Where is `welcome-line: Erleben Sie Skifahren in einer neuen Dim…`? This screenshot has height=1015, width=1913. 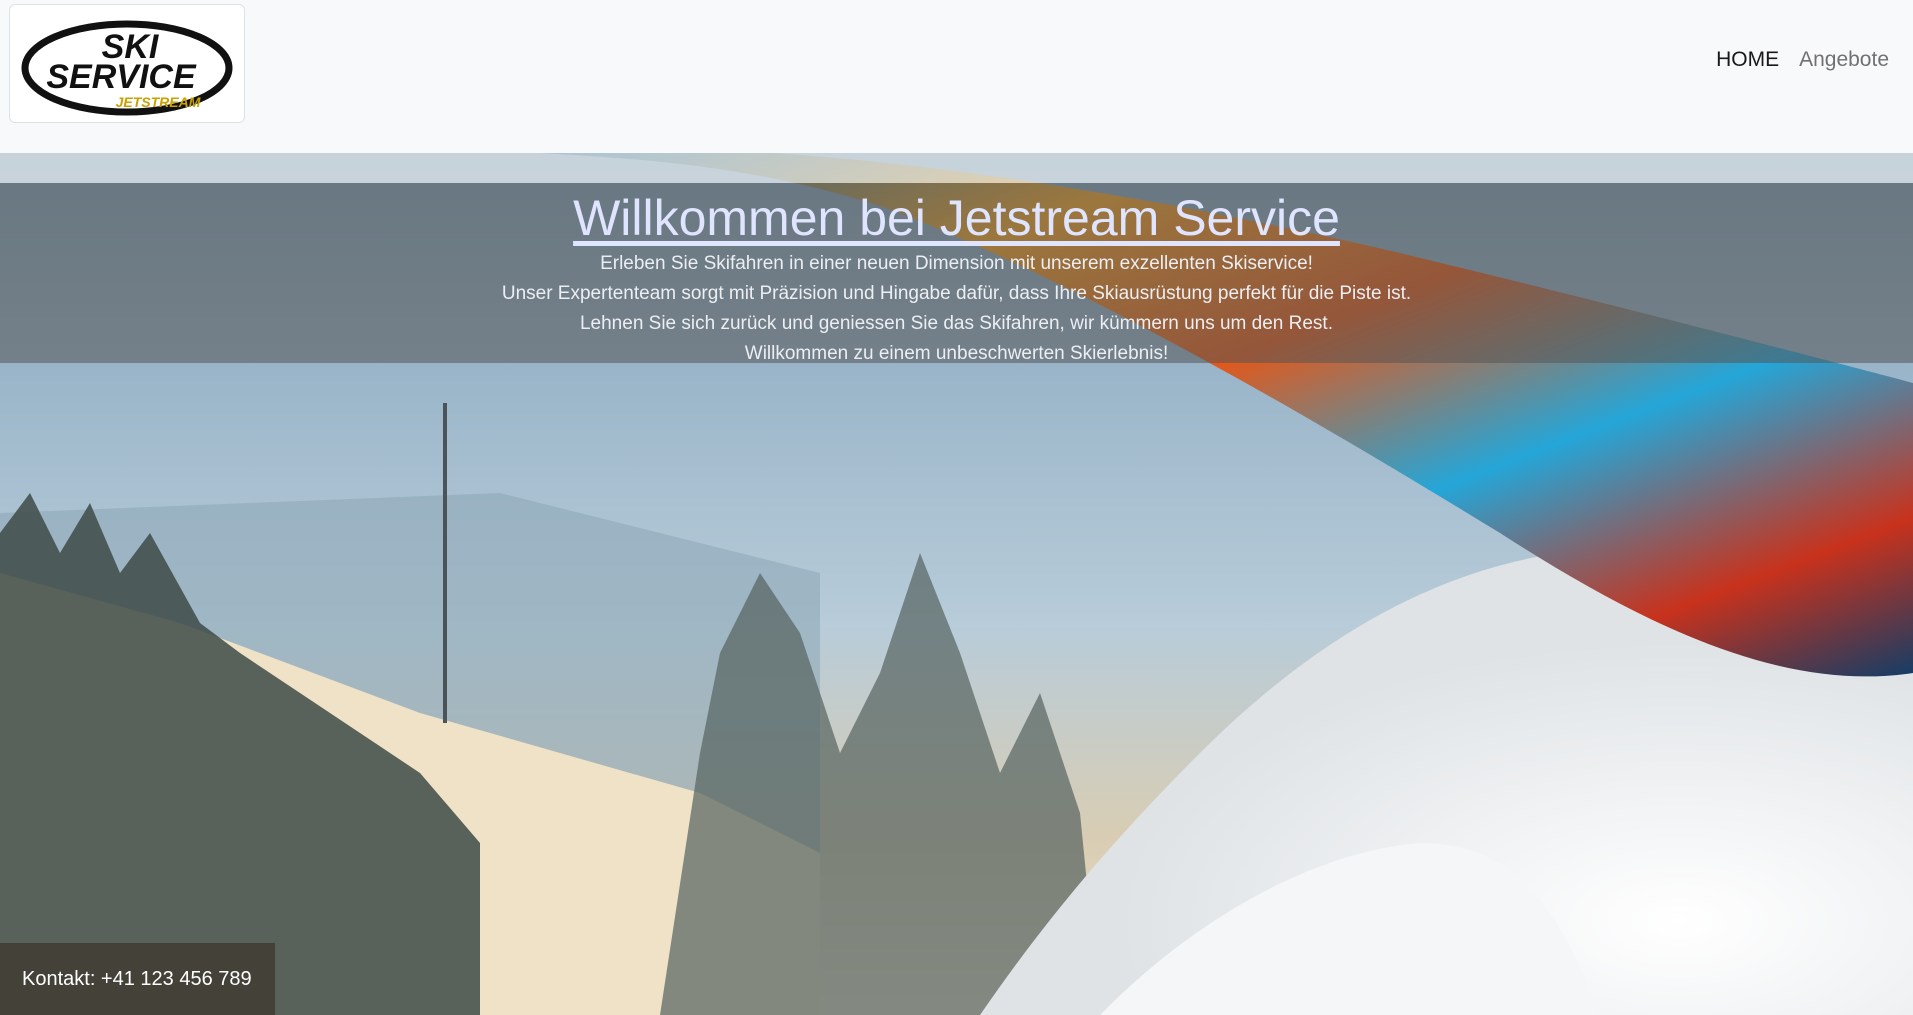
welcome-line: Erleben Sie Skifahren in einer neuen Dim… is located at coordinates (956, 263).